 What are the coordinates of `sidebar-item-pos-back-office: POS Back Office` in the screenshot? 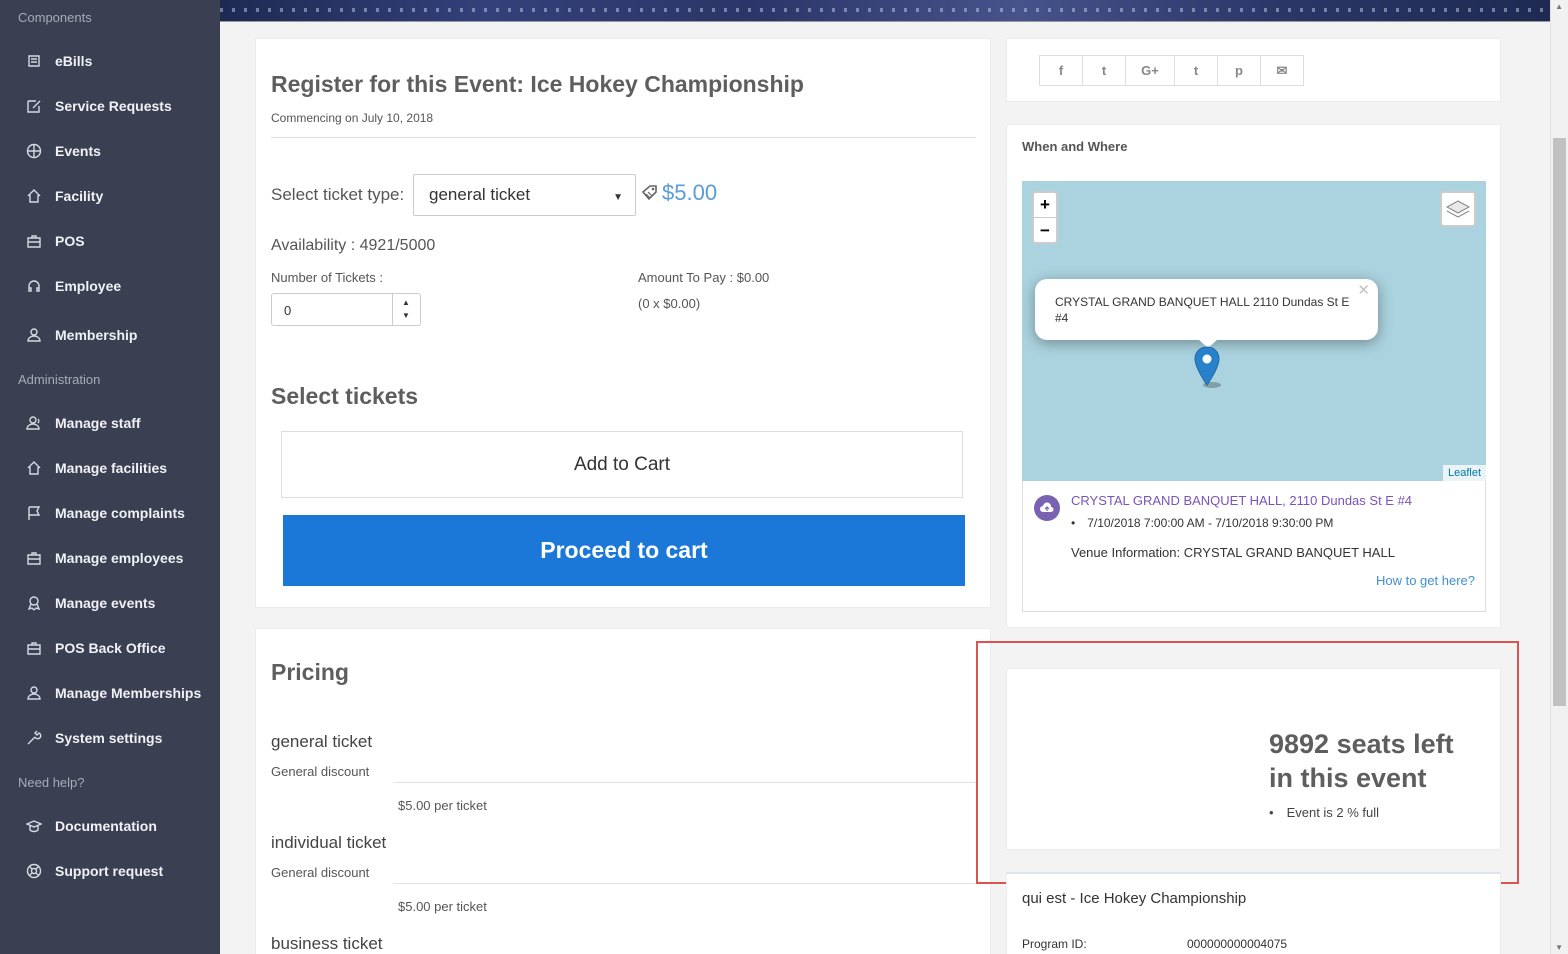 It's located at (110, 648).